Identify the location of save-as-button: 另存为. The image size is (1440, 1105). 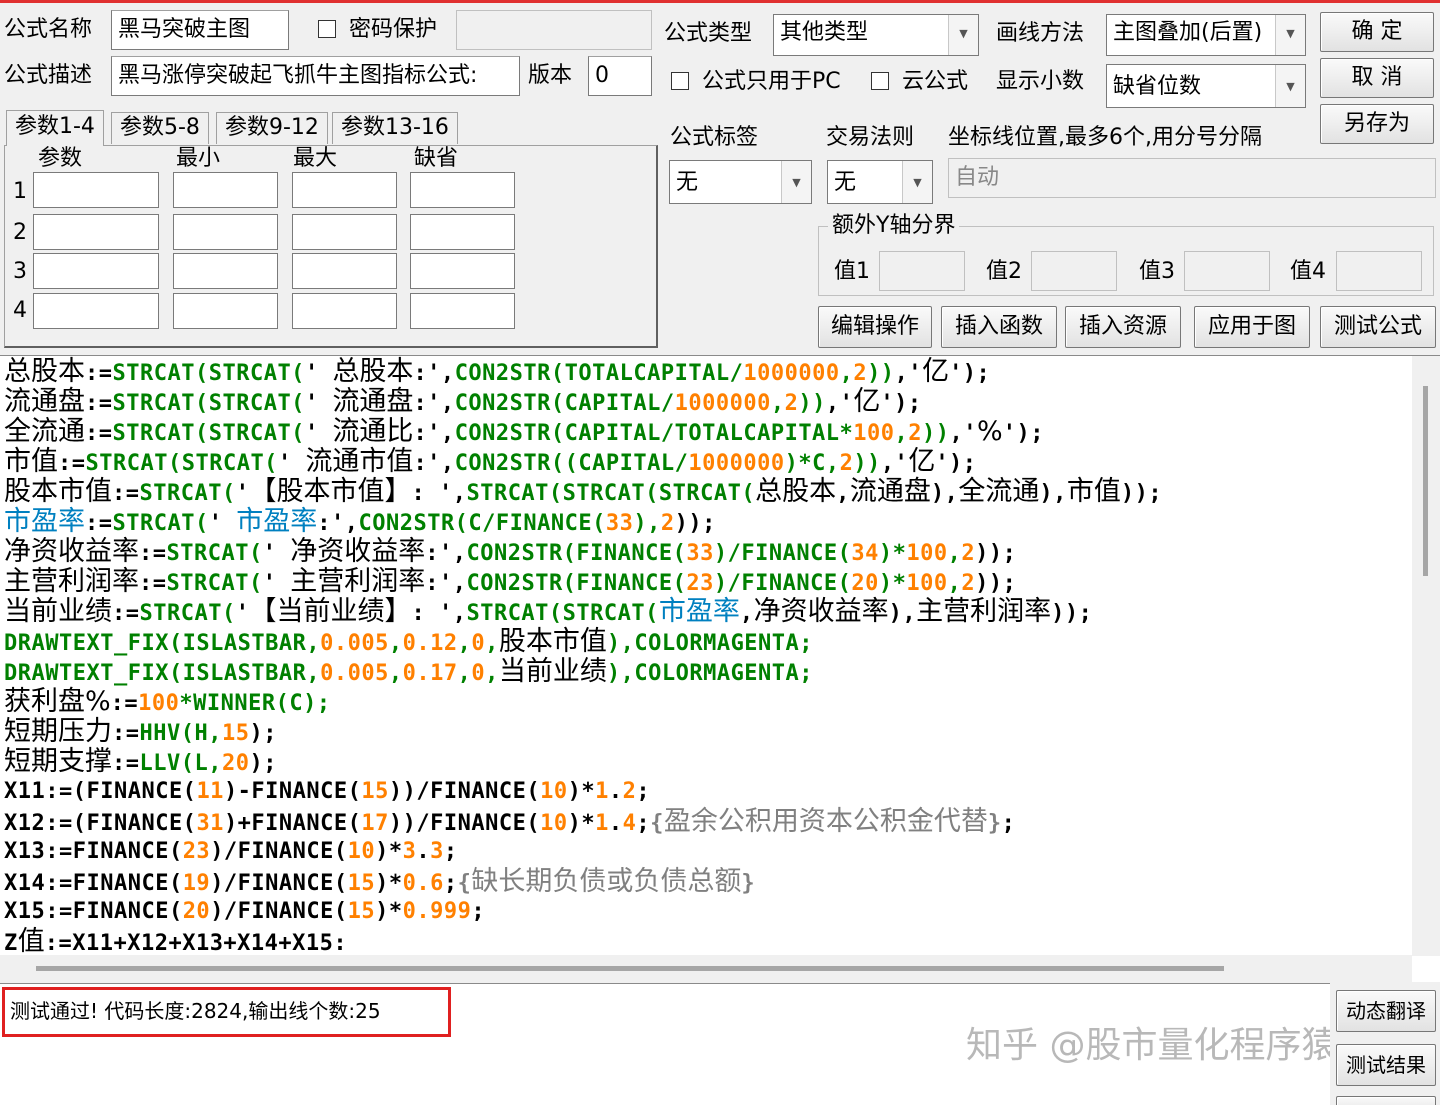
(1377, 124).